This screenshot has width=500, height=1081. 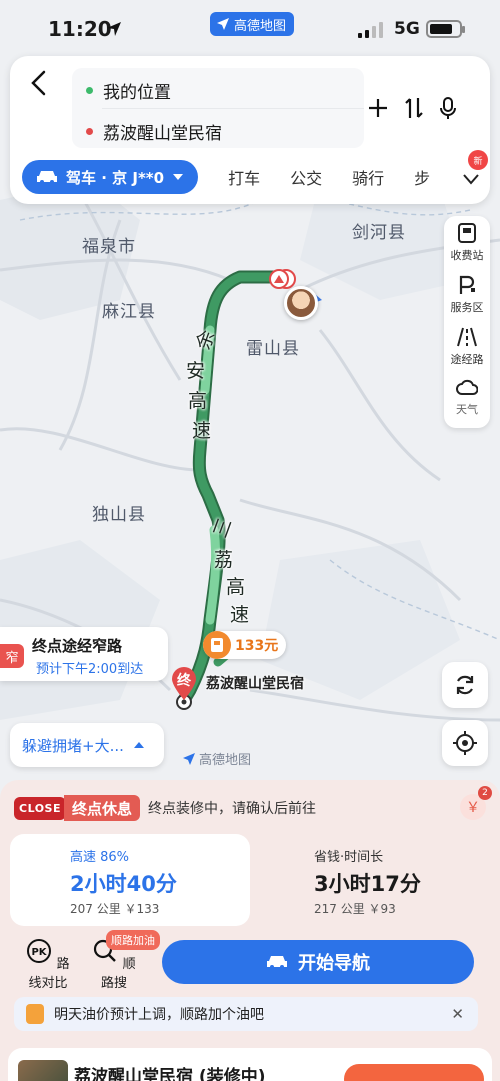 I want to click on tool-label: 天气, so click(x=467, y=409).